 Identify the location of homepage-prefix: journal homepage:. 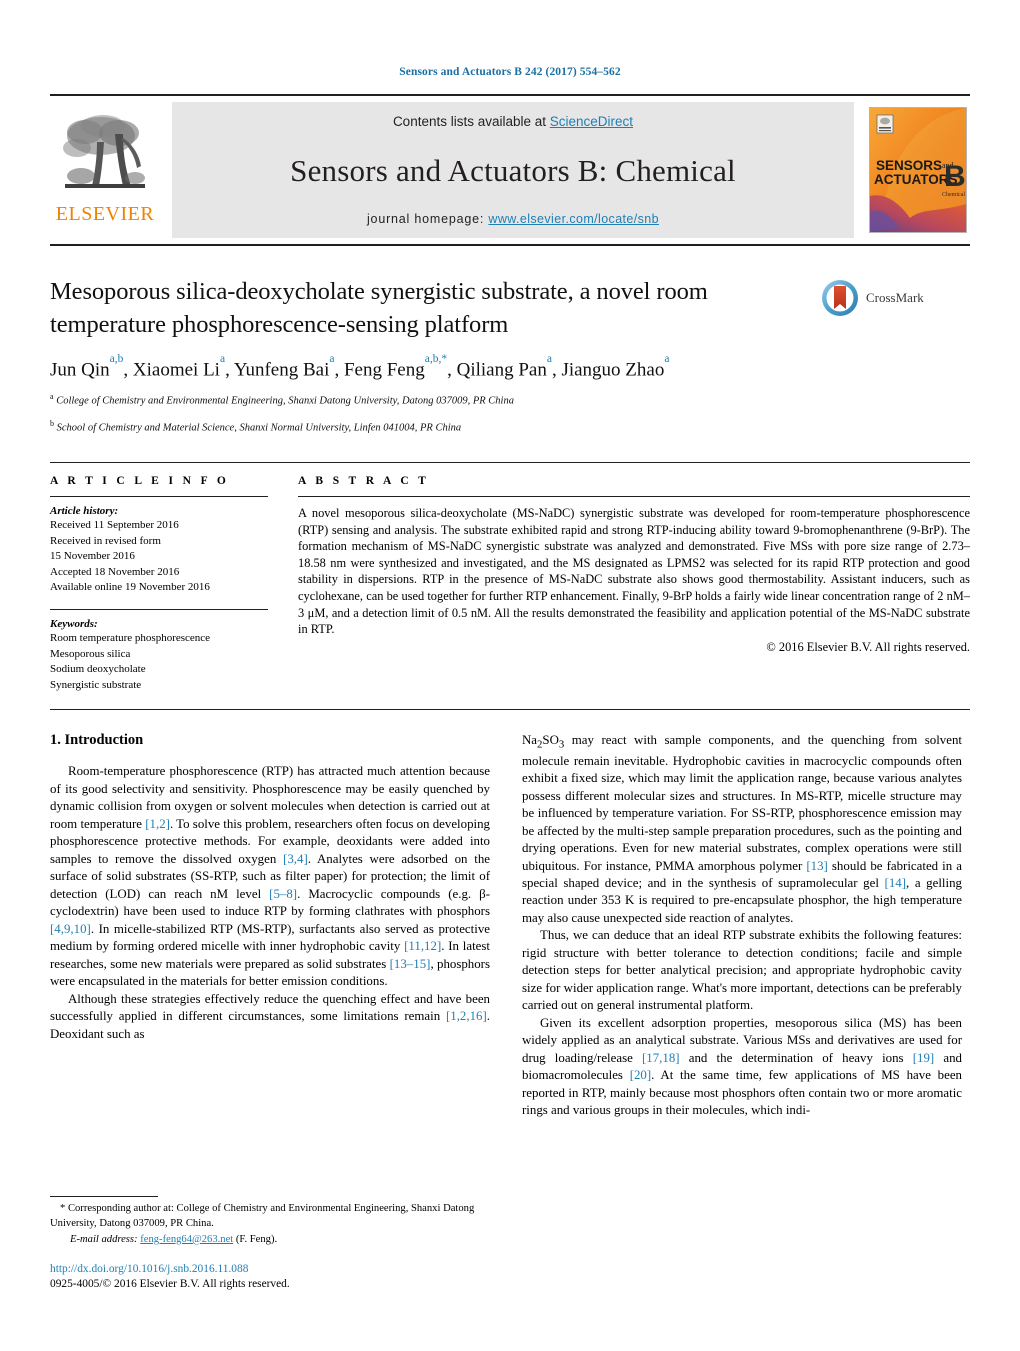
(427, 219).